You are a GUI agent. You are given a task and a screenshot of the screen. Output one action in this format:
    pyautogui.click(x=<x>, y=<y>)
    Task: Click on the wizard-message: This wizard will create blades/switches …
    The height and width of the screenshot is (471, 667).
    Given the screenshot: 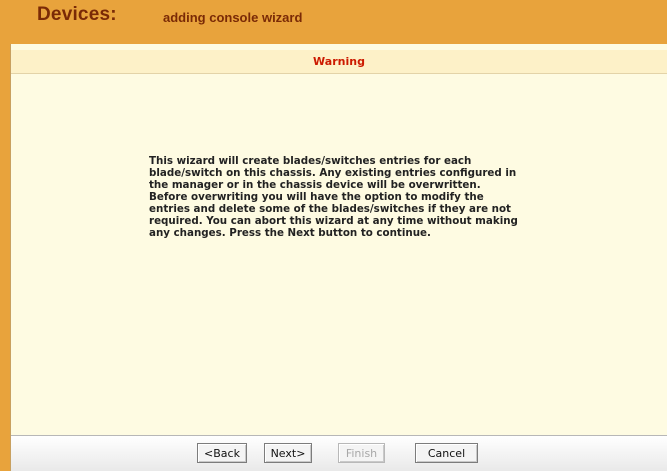 What is the action you would take?
    pyautogui.click(x=349, y=197)
    